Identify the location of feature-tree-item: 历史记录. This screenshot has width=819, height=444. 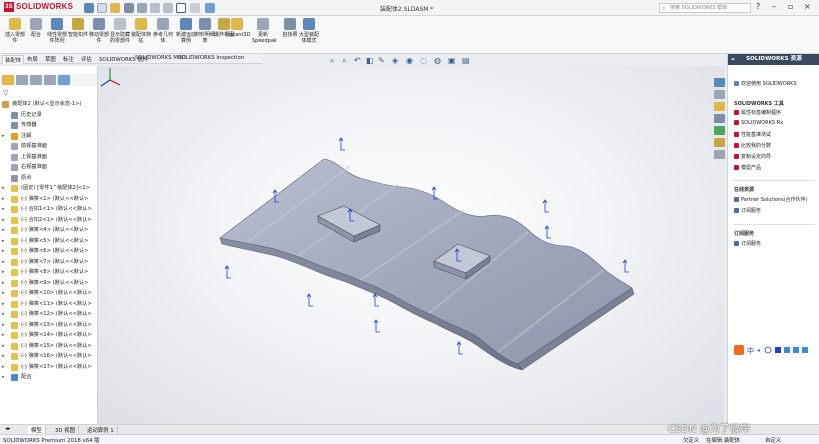
(48, 115).